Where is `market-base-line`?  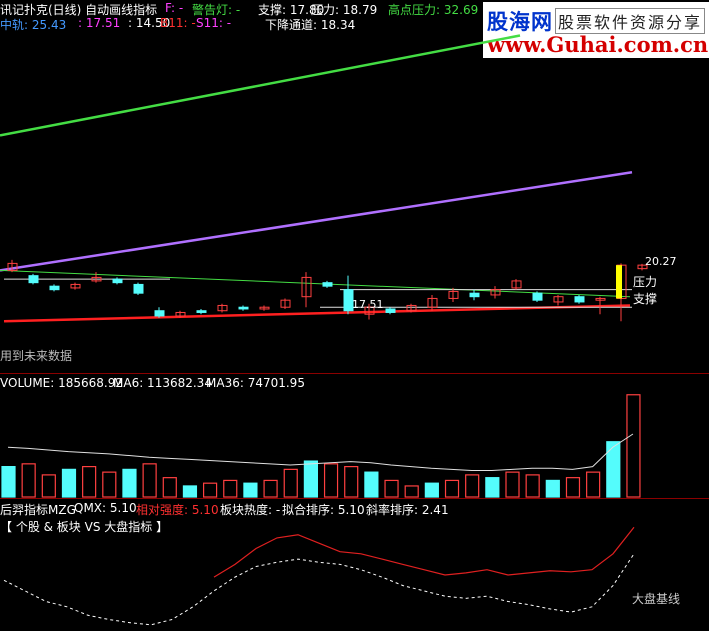 market-base-line is located at coordinates (319, 589).